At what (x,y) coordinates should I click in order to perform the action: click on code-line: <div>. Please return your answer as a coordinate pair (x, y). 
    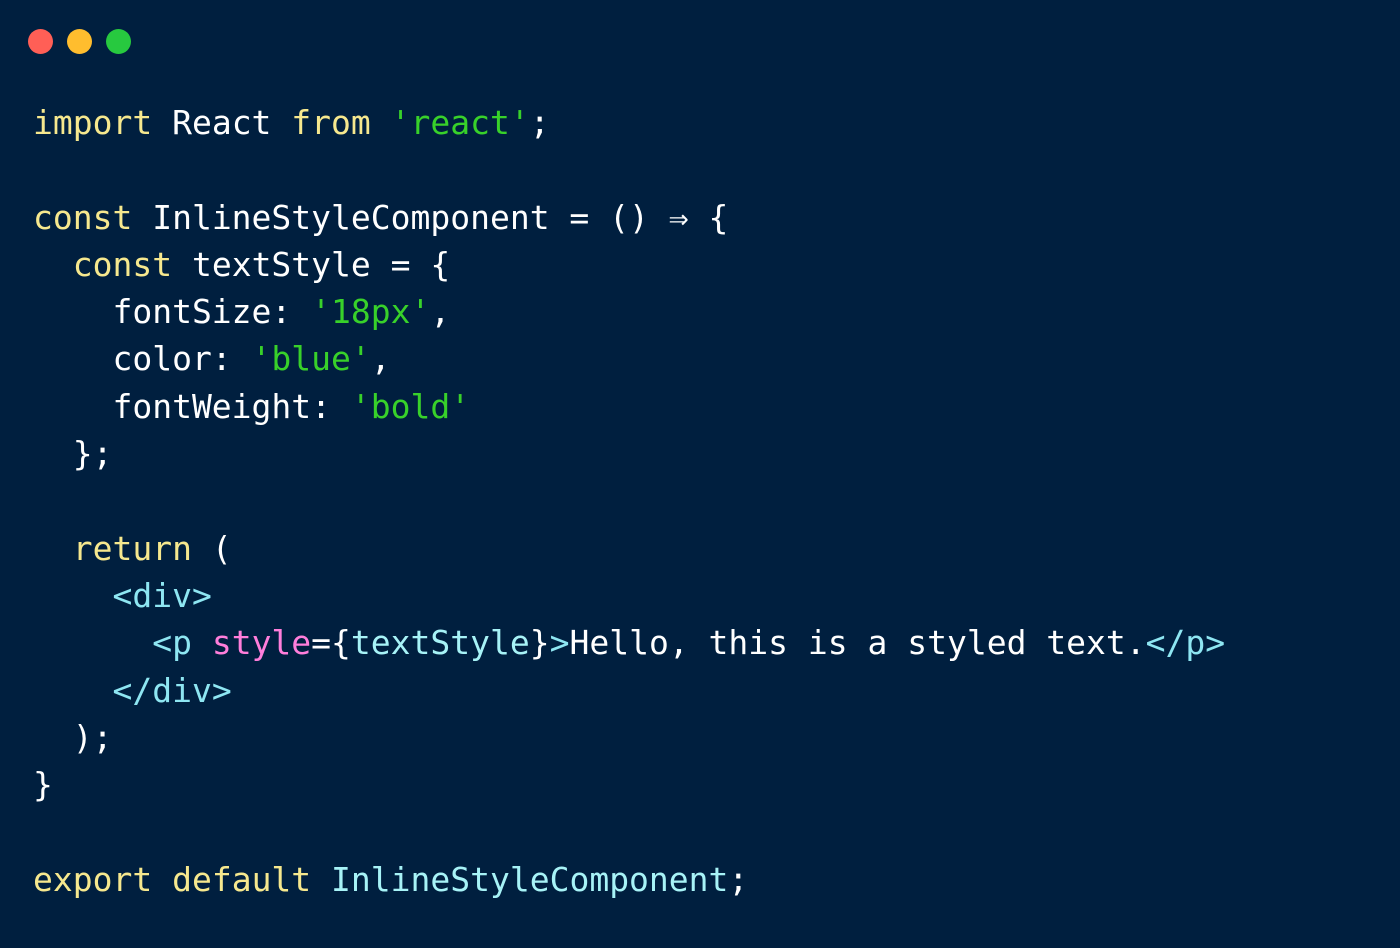
    Looking at the image, I should click on (629, 595).